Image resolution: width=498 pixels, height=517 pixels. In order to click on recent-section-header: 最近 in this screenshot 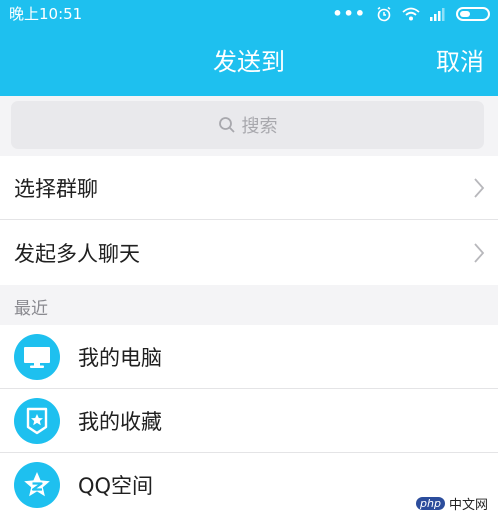, I will do `click(249, 305)`.